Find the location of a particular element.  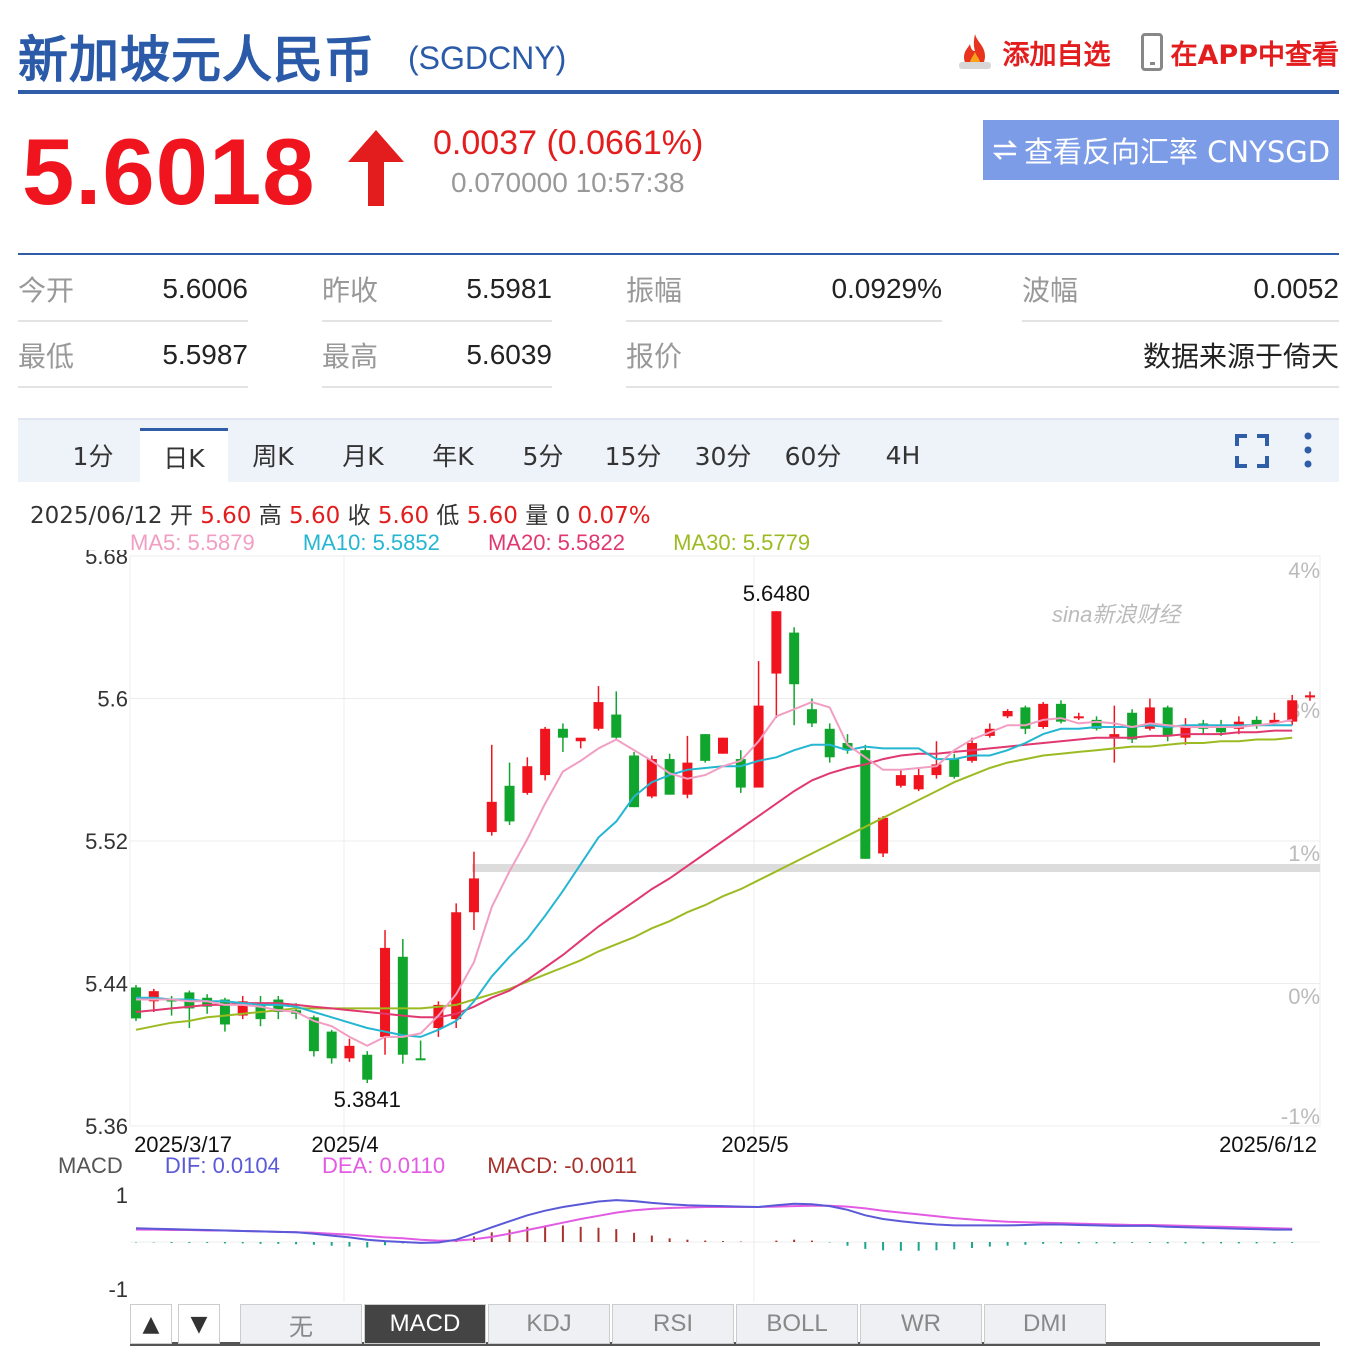

stat-value: 0.0052 is located at coordinates (1296, 288).